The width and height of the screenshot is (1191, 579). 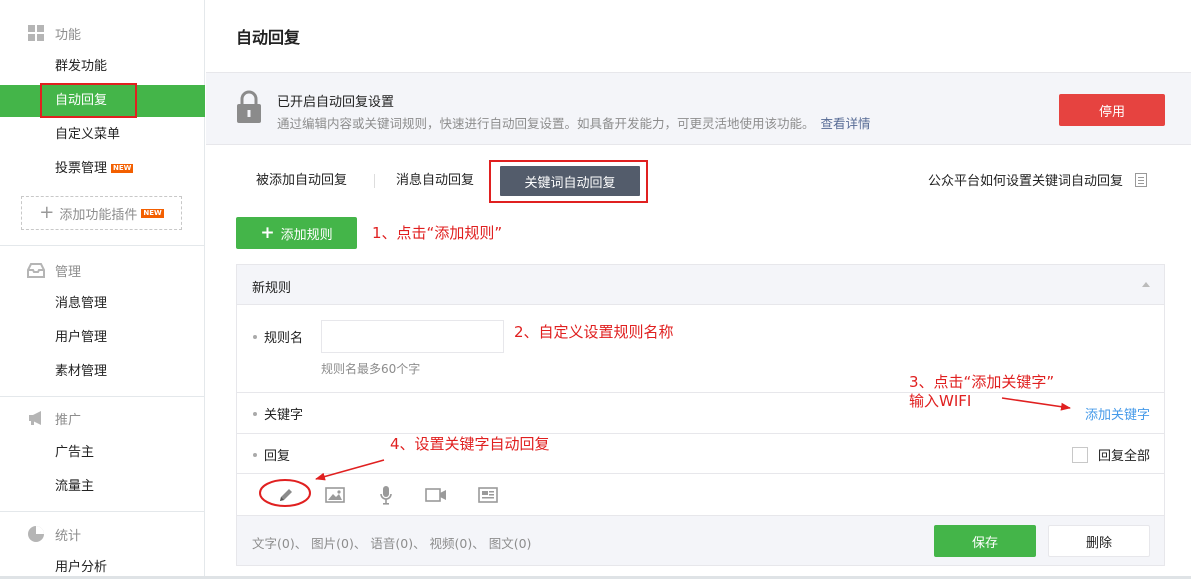 What do you see at coordinates (284, 338) in the screenshot?
I see `rule-name-label-text: 规则名` at bounding box center [284, 338].